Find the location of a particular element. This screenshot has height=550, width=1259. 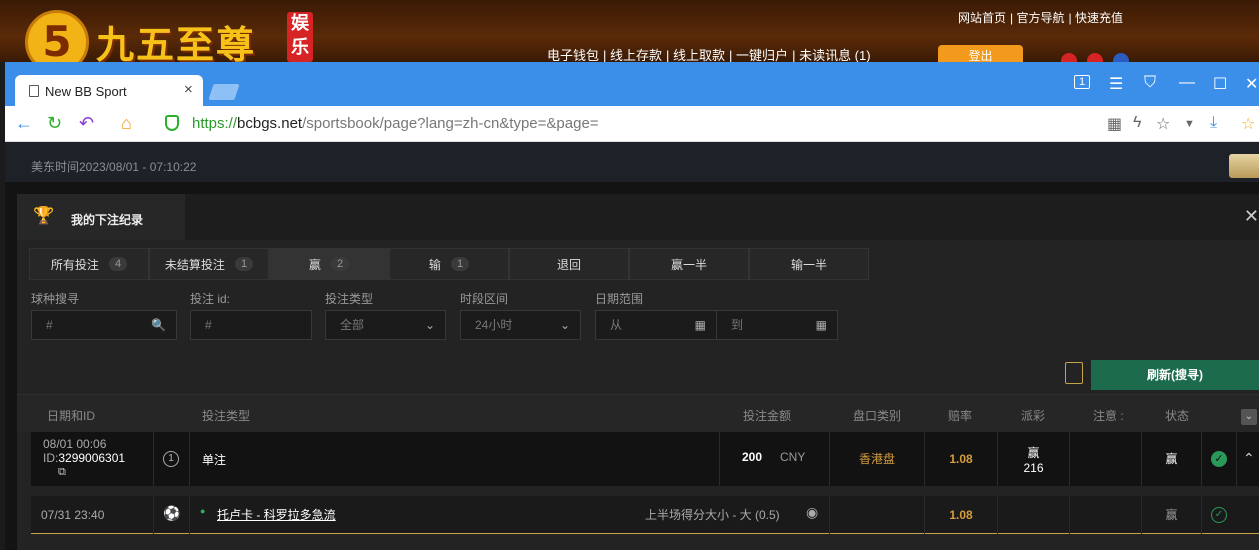

menu-icon: ☰ is located at coordinates (1116, 84).